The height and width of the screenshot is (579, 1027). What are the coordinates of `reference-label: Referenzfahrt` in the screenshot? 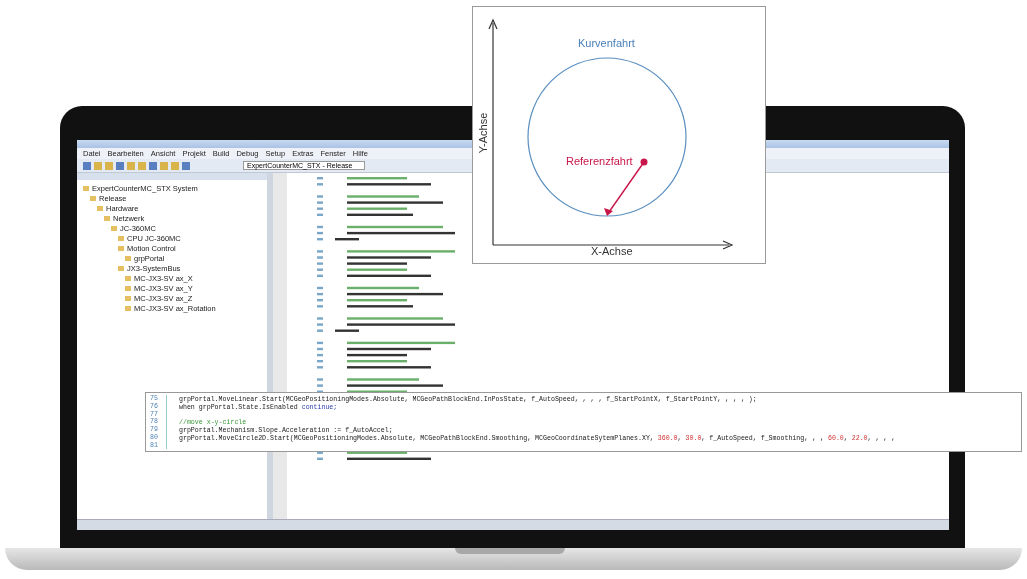 It's located at (599, 161).